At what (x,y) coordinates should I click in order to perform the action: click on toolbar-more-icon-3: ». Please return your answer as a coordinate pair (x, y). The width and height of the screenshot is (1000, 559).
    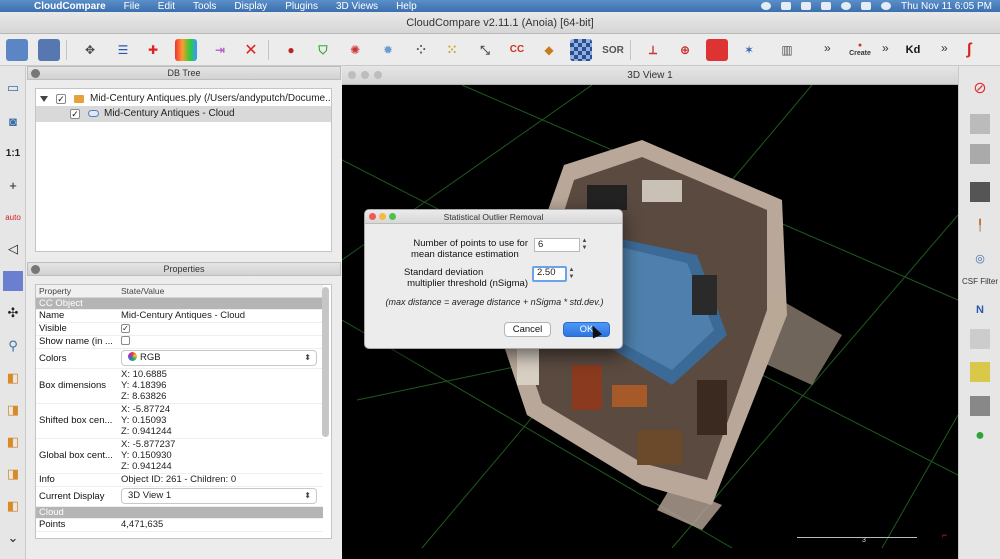
    Looking at the image, I should click on (944, 48).